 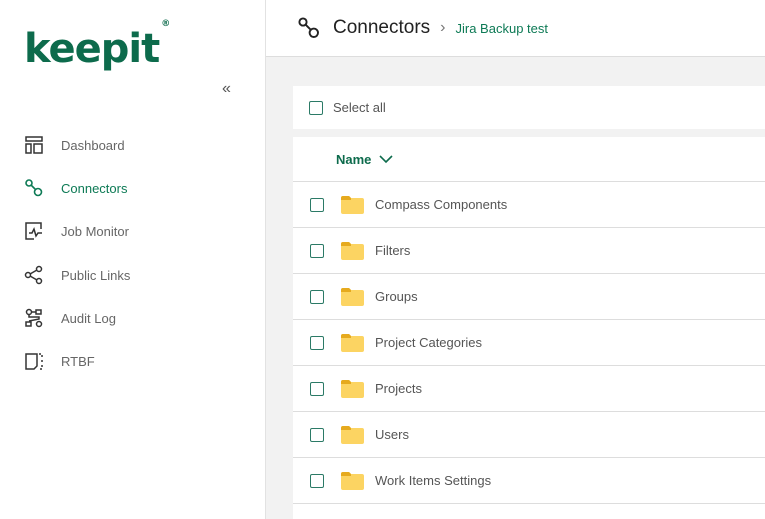 I want to click on list-item: Projects, so click(x=529, y=389).